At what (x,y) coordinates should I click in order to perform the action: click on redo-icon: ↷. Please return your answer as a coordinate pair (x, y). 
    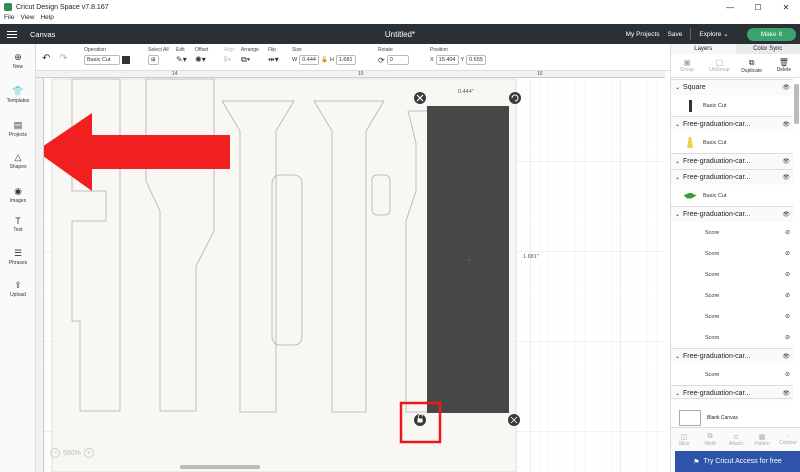
    Looking at the image, I should click on (63, 58).